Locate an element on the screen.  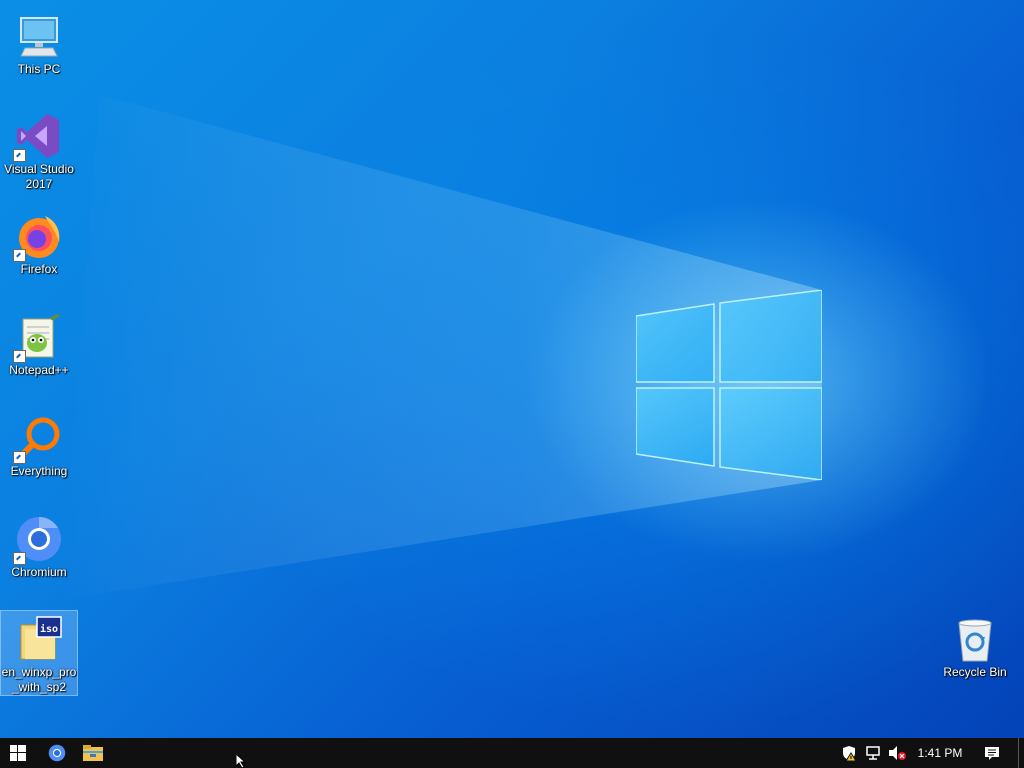
action-center-icon is located at coordinates (992, 753).